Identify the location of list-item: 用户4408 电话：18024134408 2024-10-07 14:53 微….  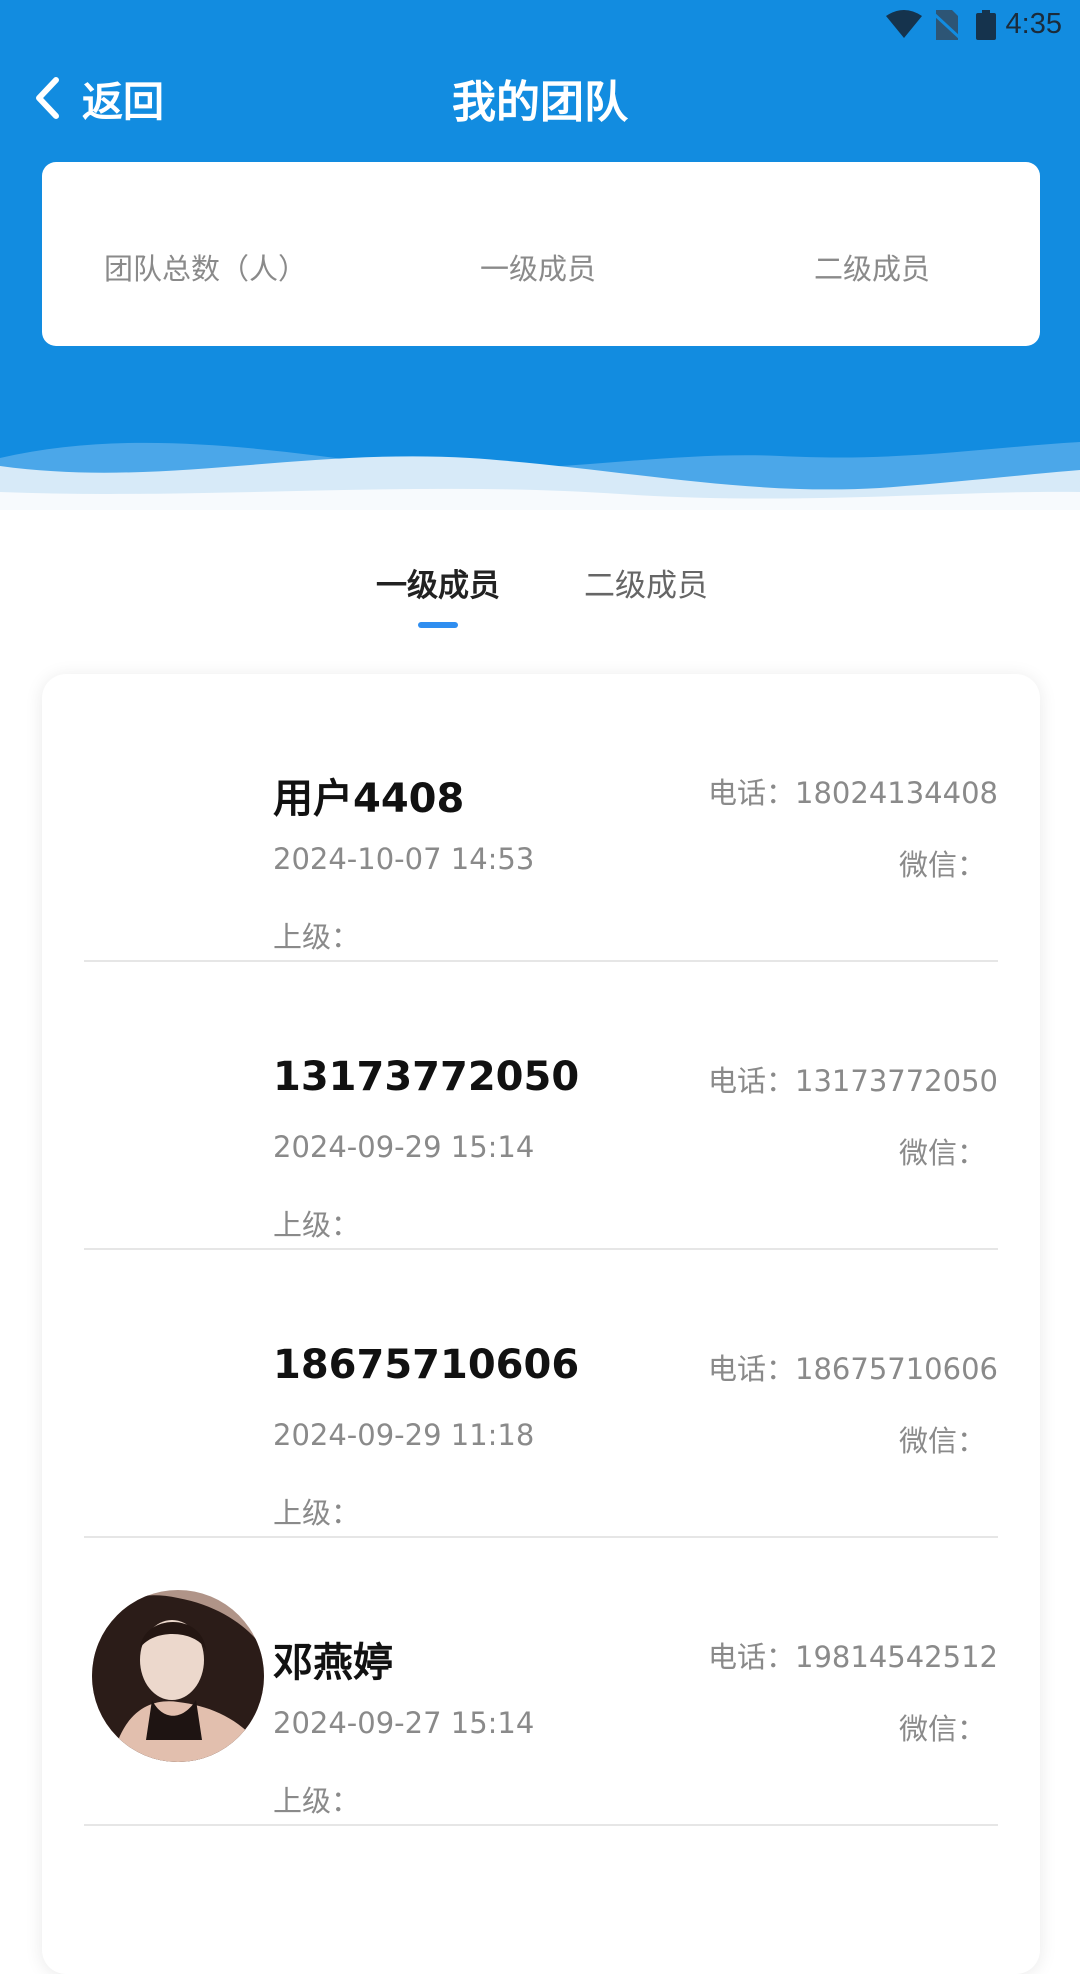
(541, 818).